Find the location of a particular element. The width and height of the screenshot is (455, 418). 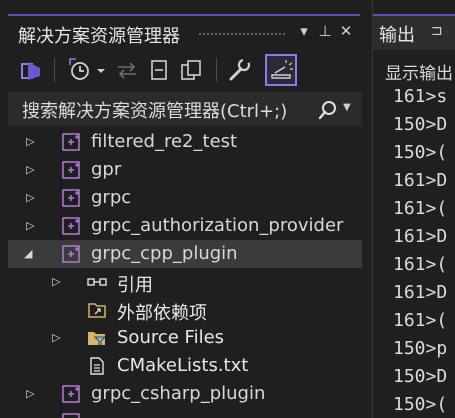

vs-solution-icon is located at coordinates (30, 71).